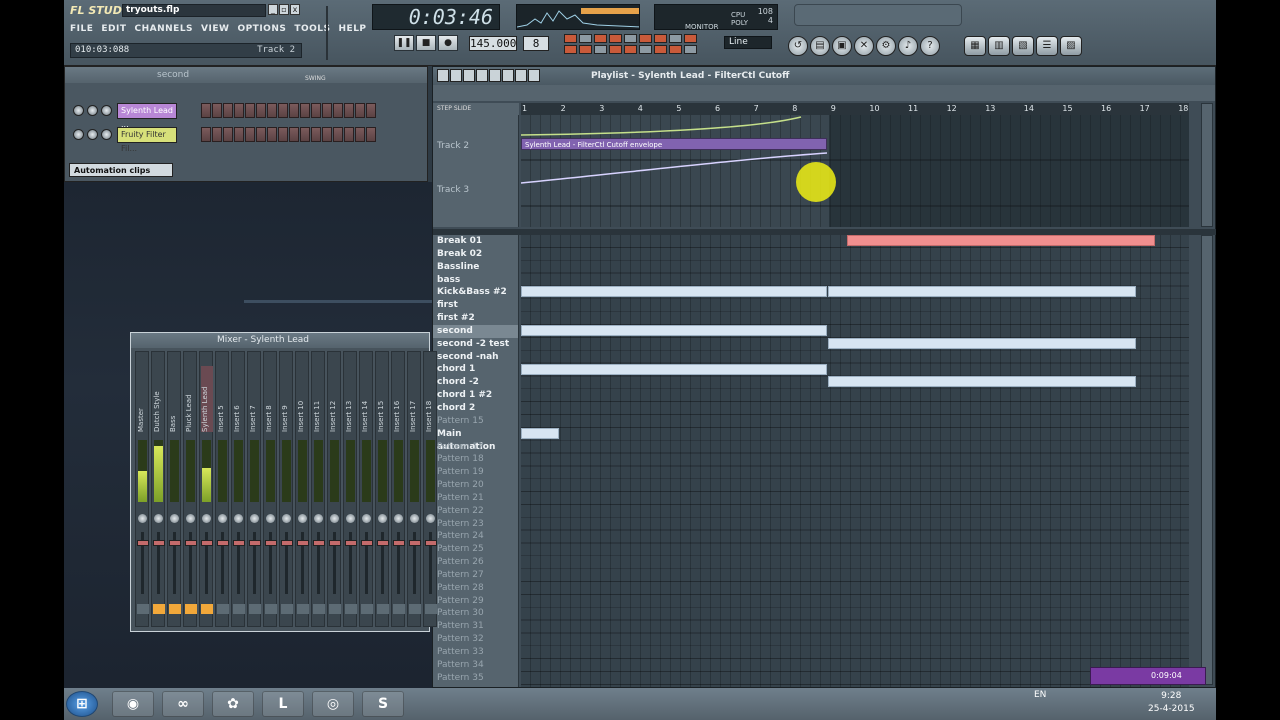  What do you see at coordinates (453, 146) in the screenshot?
I see `track-2-label: Track 2` at bounding box center [453, 146].